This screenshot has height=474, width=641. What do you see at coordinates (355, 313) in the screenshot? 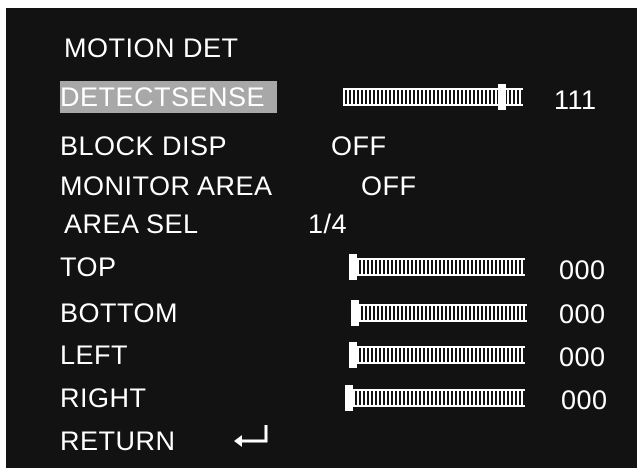
I see `bottom-slider-thumb` at bounding box center [355, 313].